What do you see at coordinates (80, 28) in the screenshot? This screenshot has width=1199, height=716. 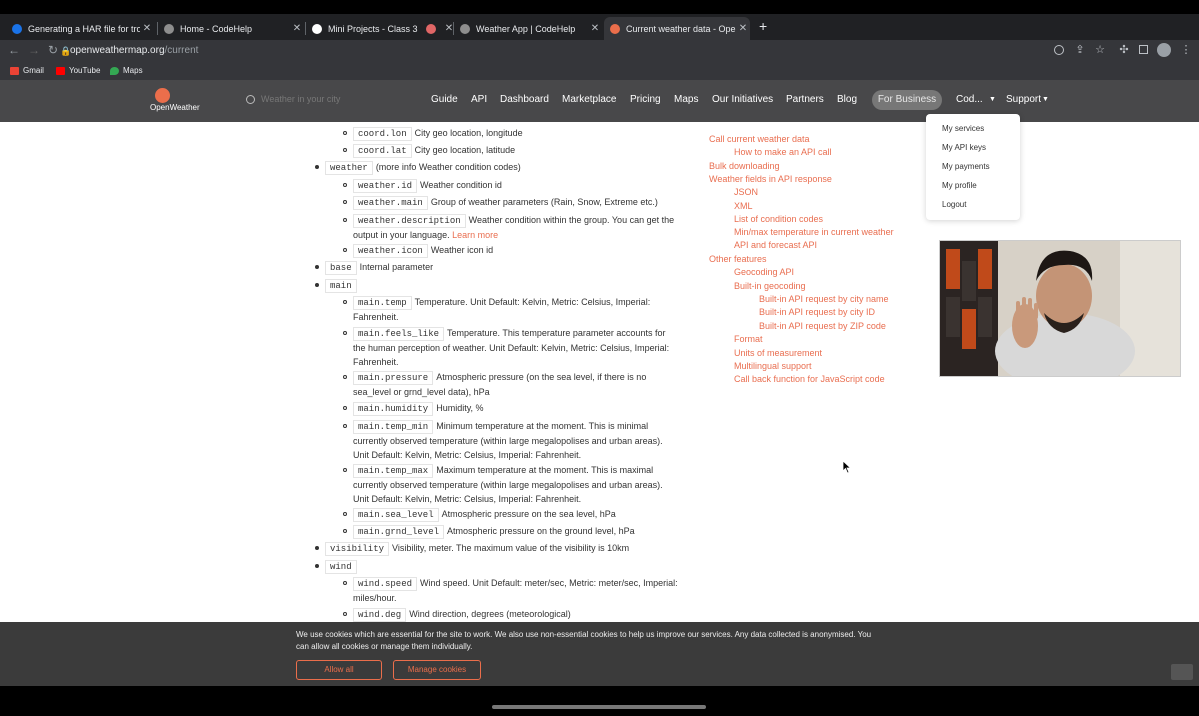 I see `tab-har: Generating a HAR file for troub ✕` at bounding box center [80, 28].